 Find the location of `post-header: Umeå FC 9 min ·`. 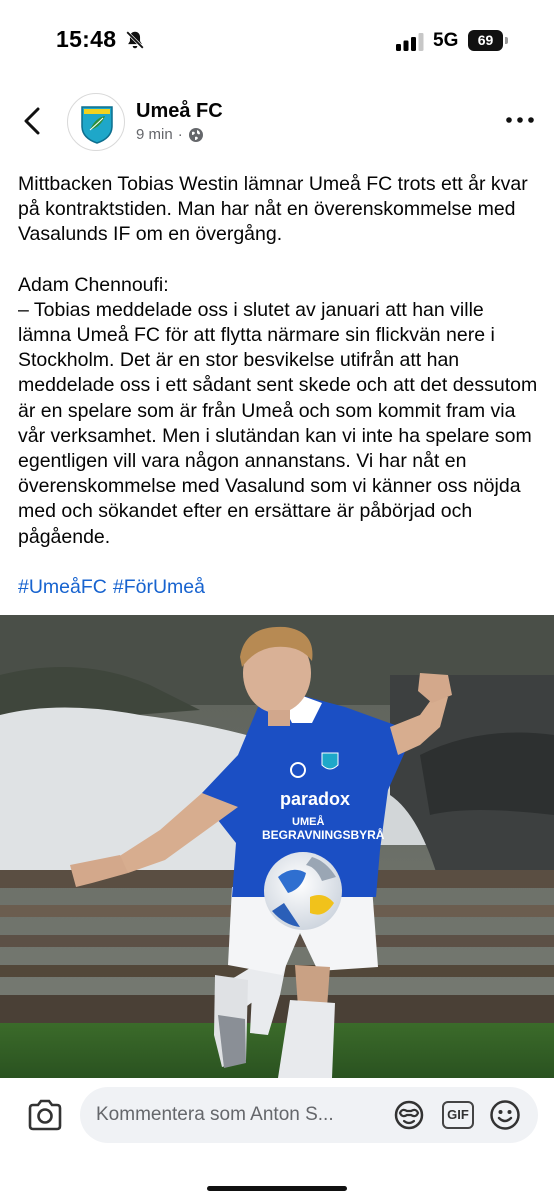

post-header: Umeå FC 9 min · is located at coordinates (277, 124).